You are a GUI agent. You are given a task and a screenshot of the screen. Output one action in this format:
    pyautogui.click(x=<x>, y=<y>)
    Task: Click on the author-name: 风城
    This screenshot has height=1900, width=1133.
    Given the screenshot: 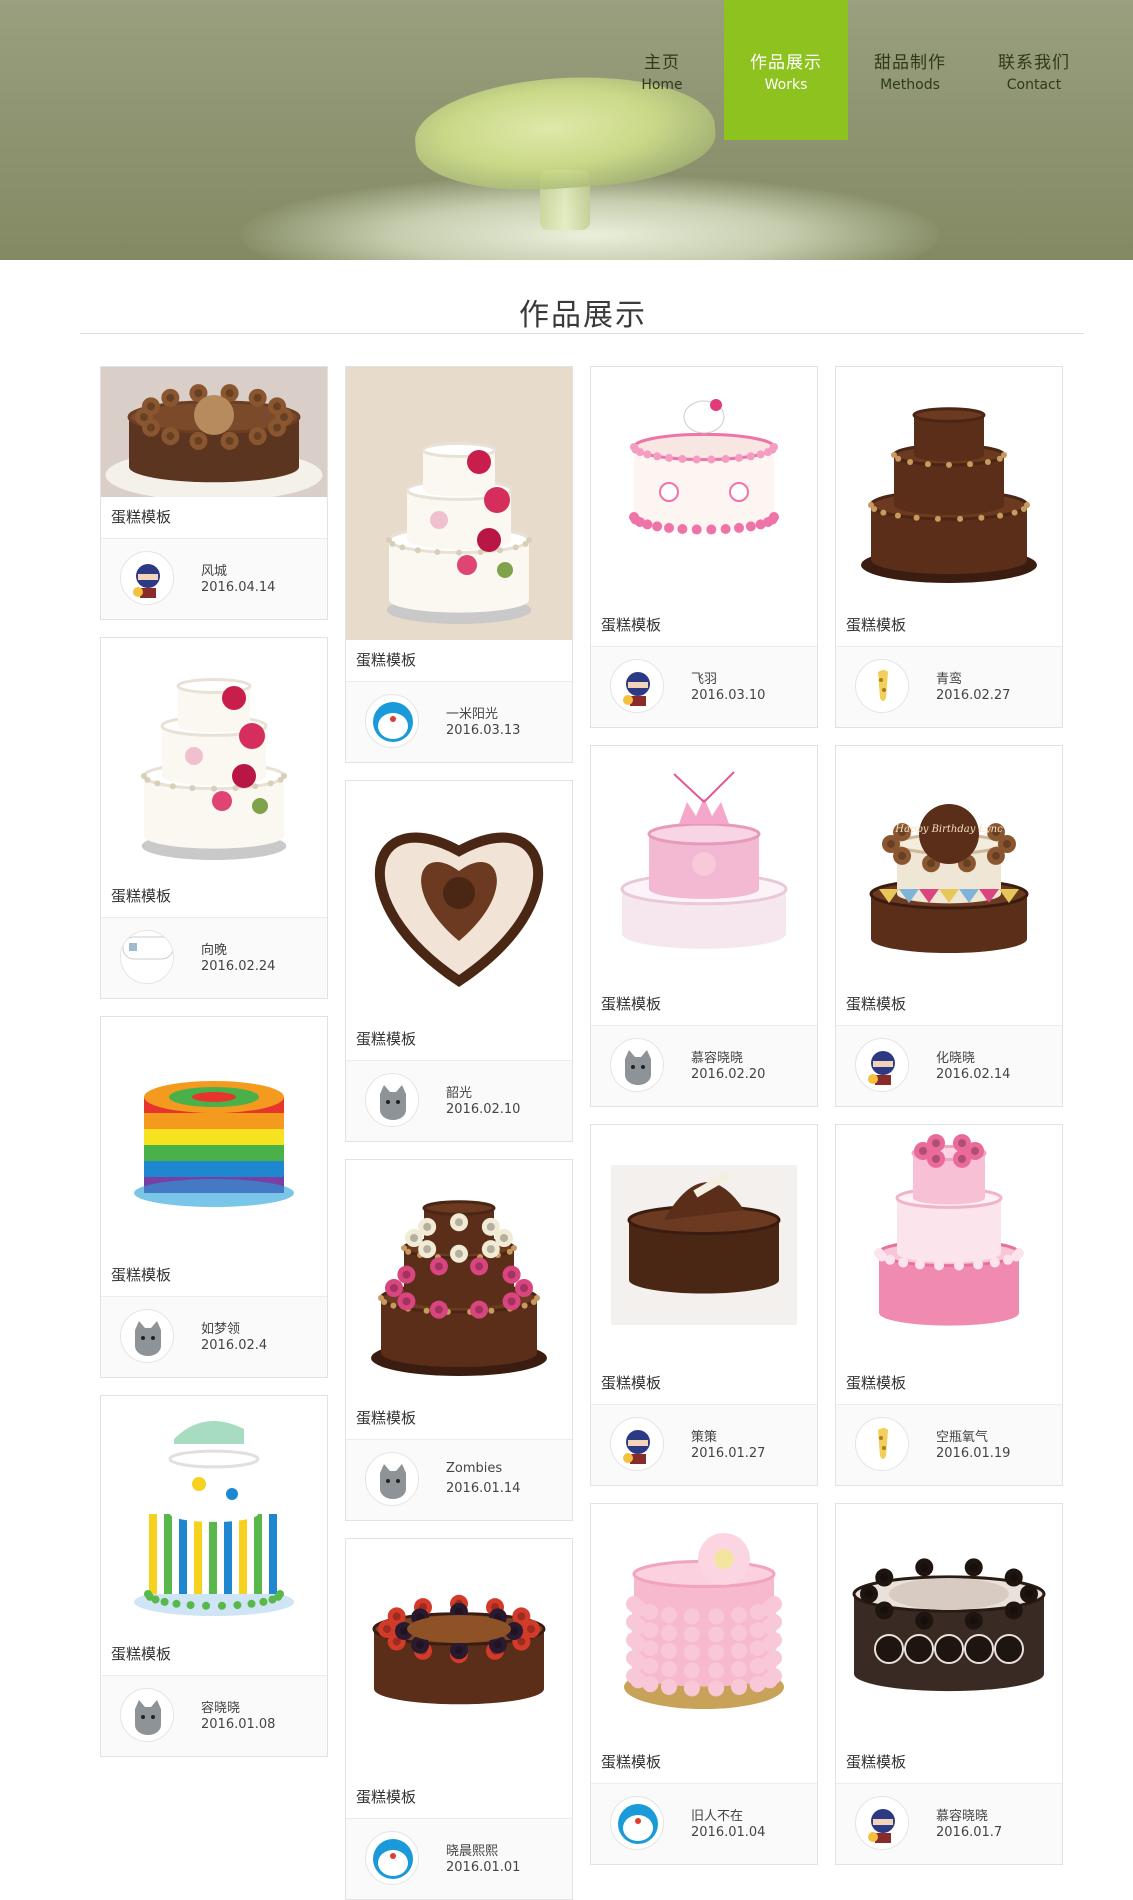 What is the action you would take?
    pyautogui.click(x=214, y=569)
    